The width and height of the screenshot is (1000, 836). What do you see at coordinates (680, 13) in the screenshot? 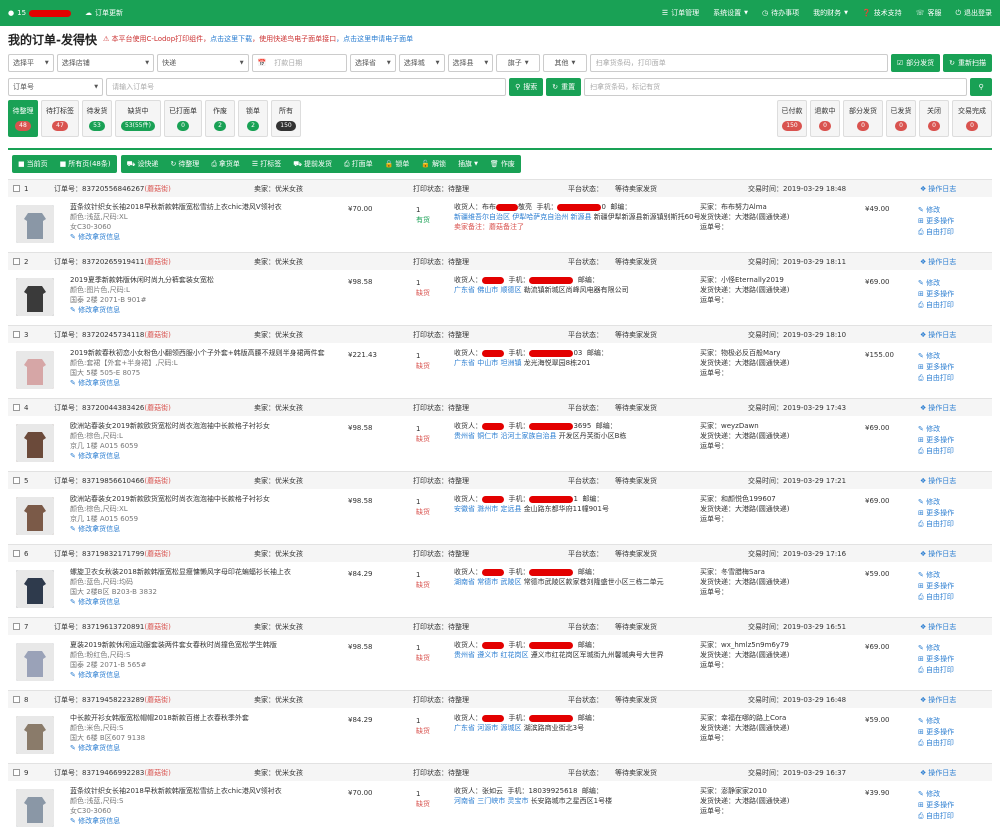
I see `nav-order-management: ☰ 订单管理` at bounding box center [680, 13].